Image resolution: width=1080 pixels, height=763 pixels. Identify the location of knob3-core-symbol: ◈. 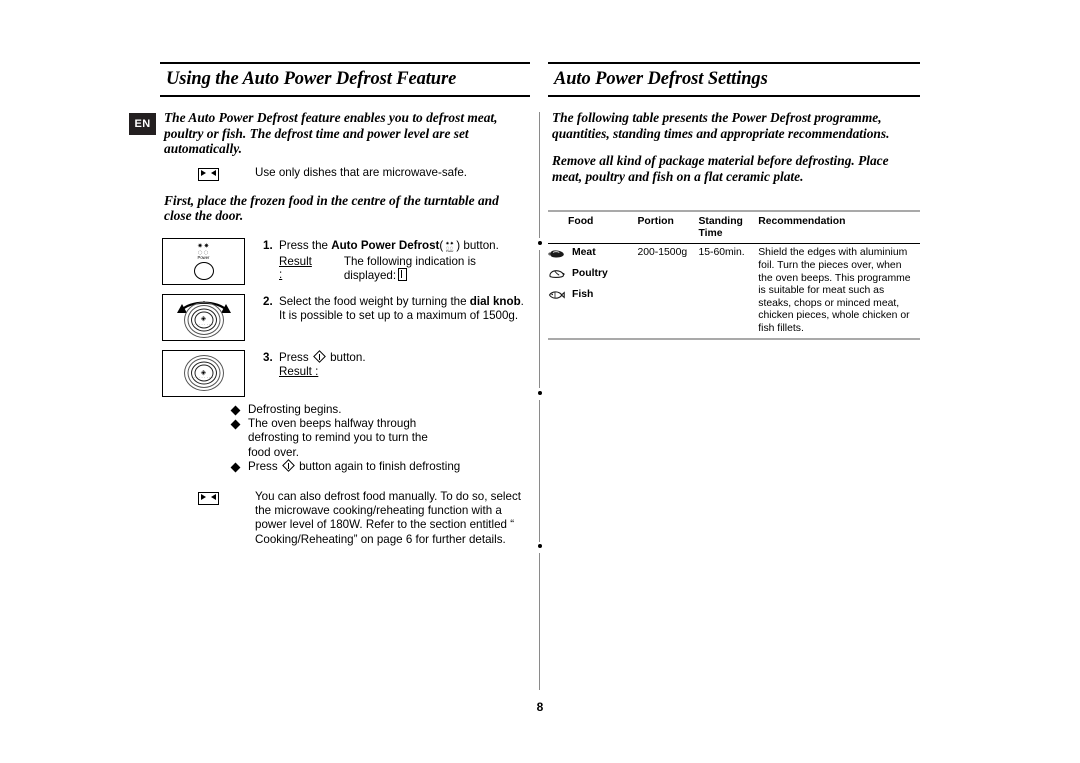
(203, 373).